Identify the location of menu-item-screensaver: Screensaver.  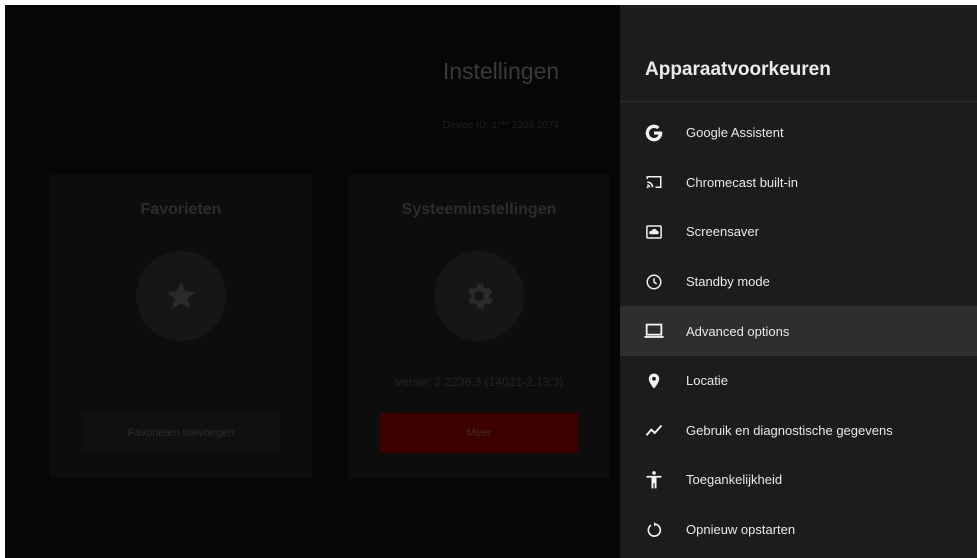
(798, 232).